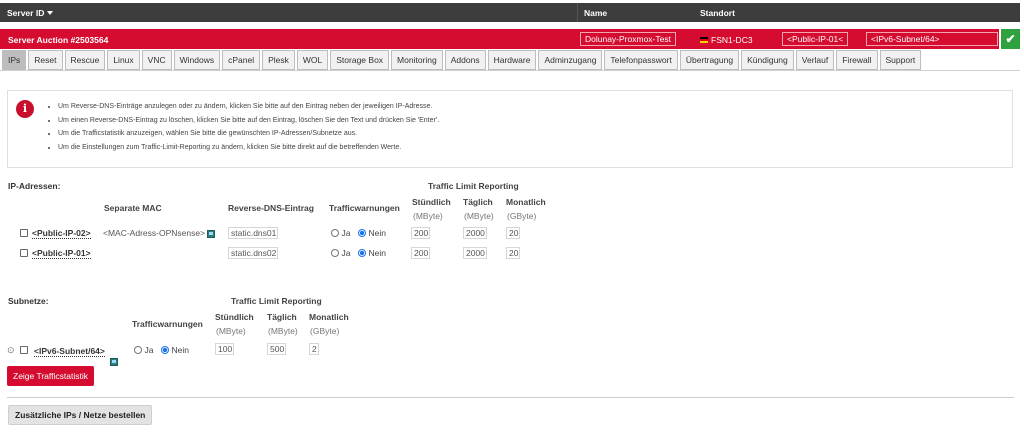 Image resolution: width=1024 pixels, height=433 pixels. What do you see at coordinates (732, 40) in the screenshot?
I see `location-text: FSN1-DC3` at bounding box center [732, 40].